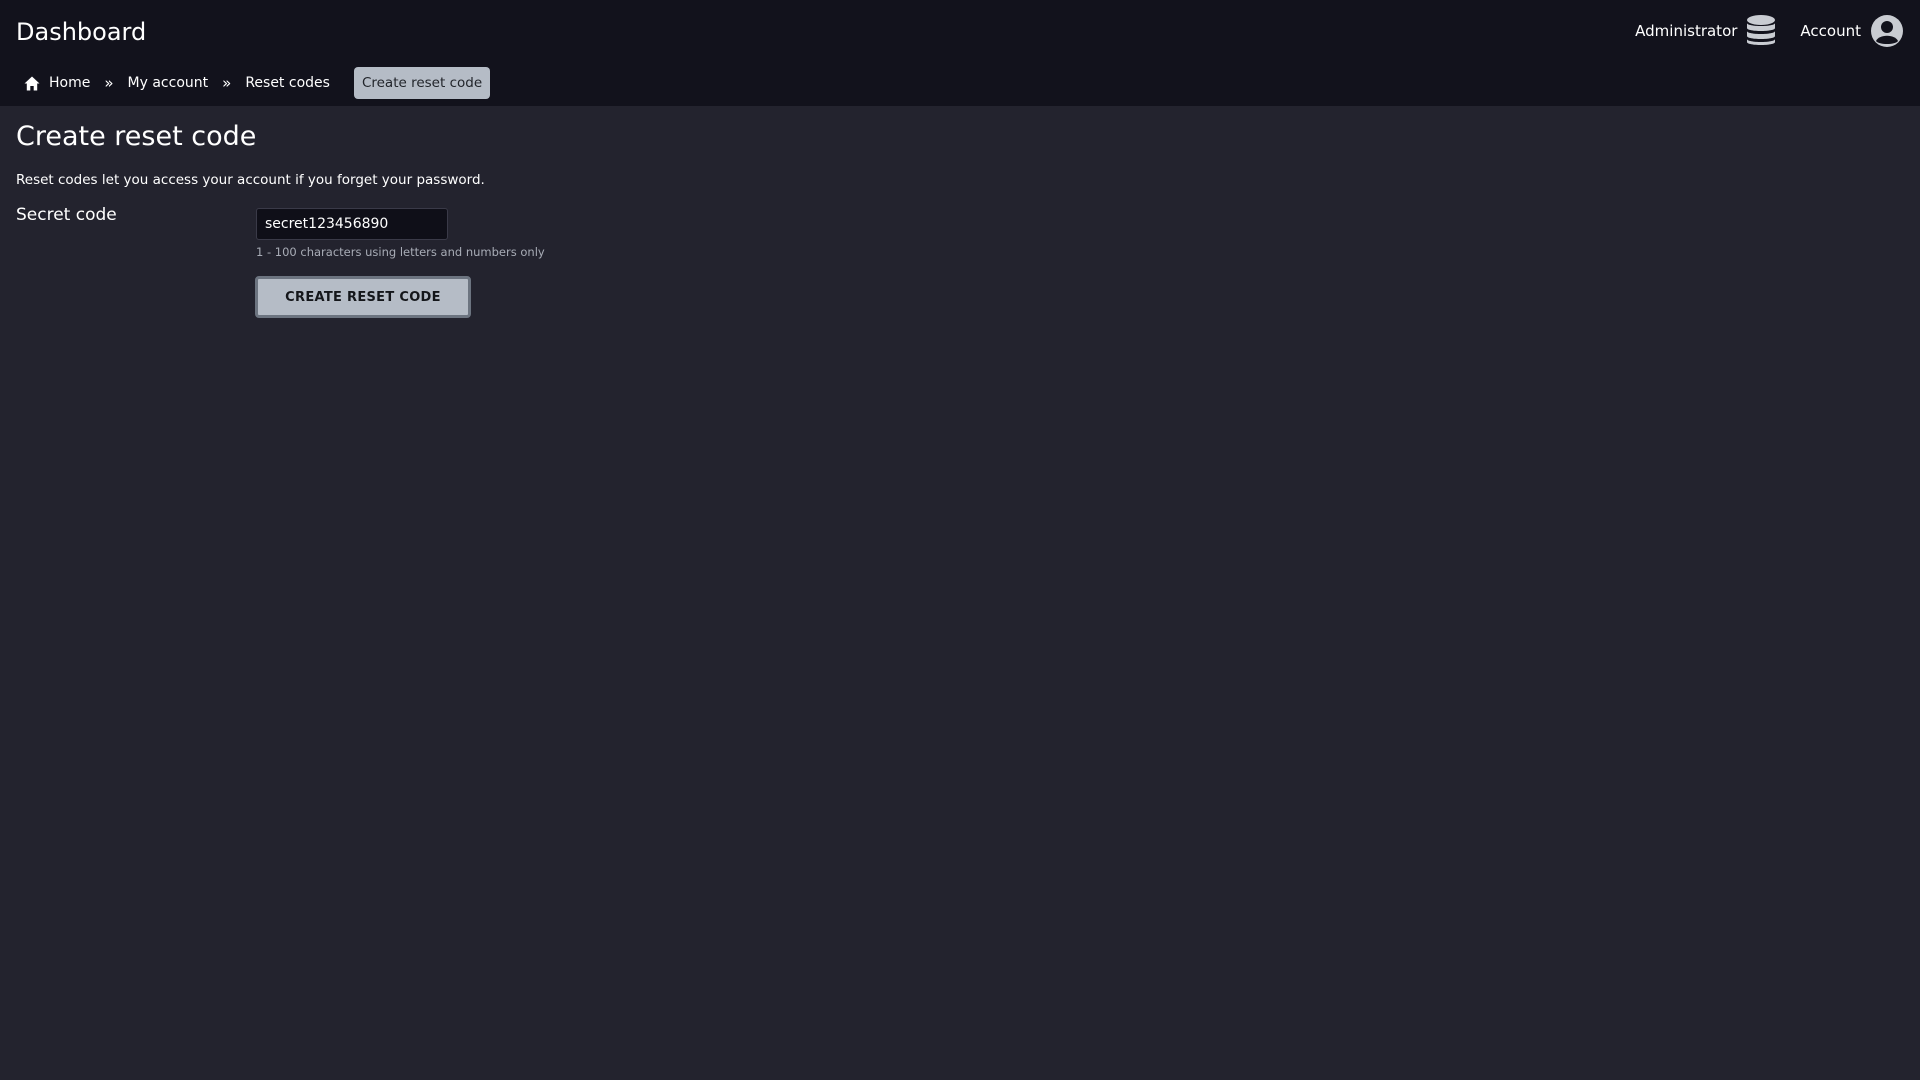 The image size is (1920, 1080). I want to click on breadcrumb-reset-codes: Reset codes, so click(287, 83).